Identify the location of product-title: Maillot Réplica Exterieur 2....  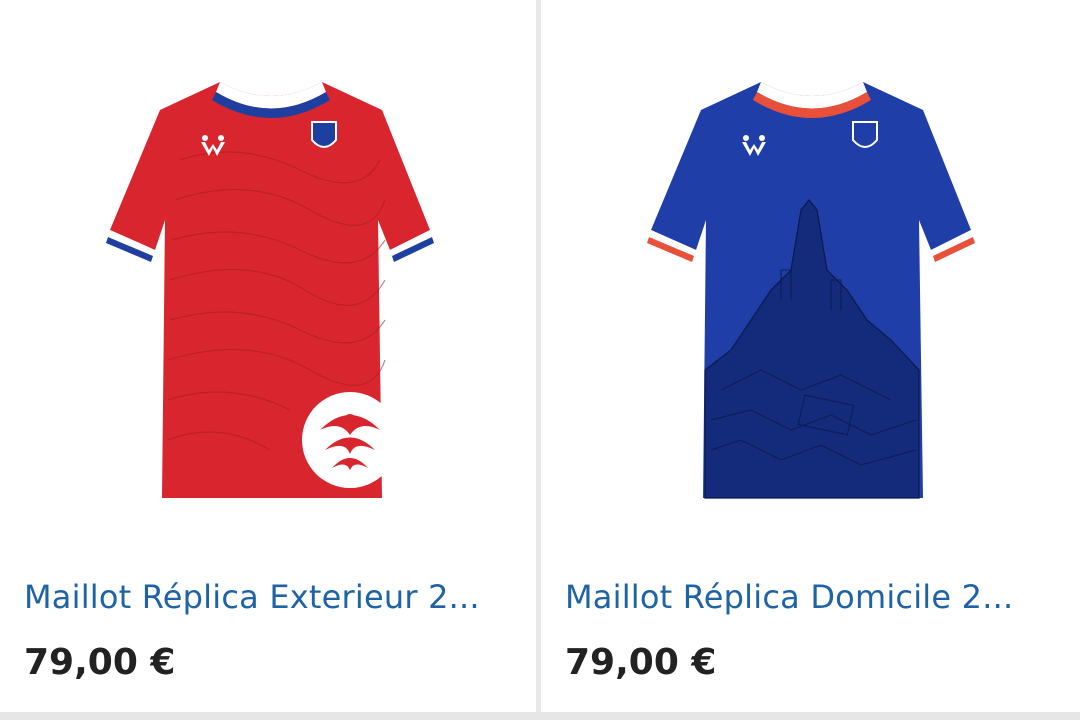
(252, 597).